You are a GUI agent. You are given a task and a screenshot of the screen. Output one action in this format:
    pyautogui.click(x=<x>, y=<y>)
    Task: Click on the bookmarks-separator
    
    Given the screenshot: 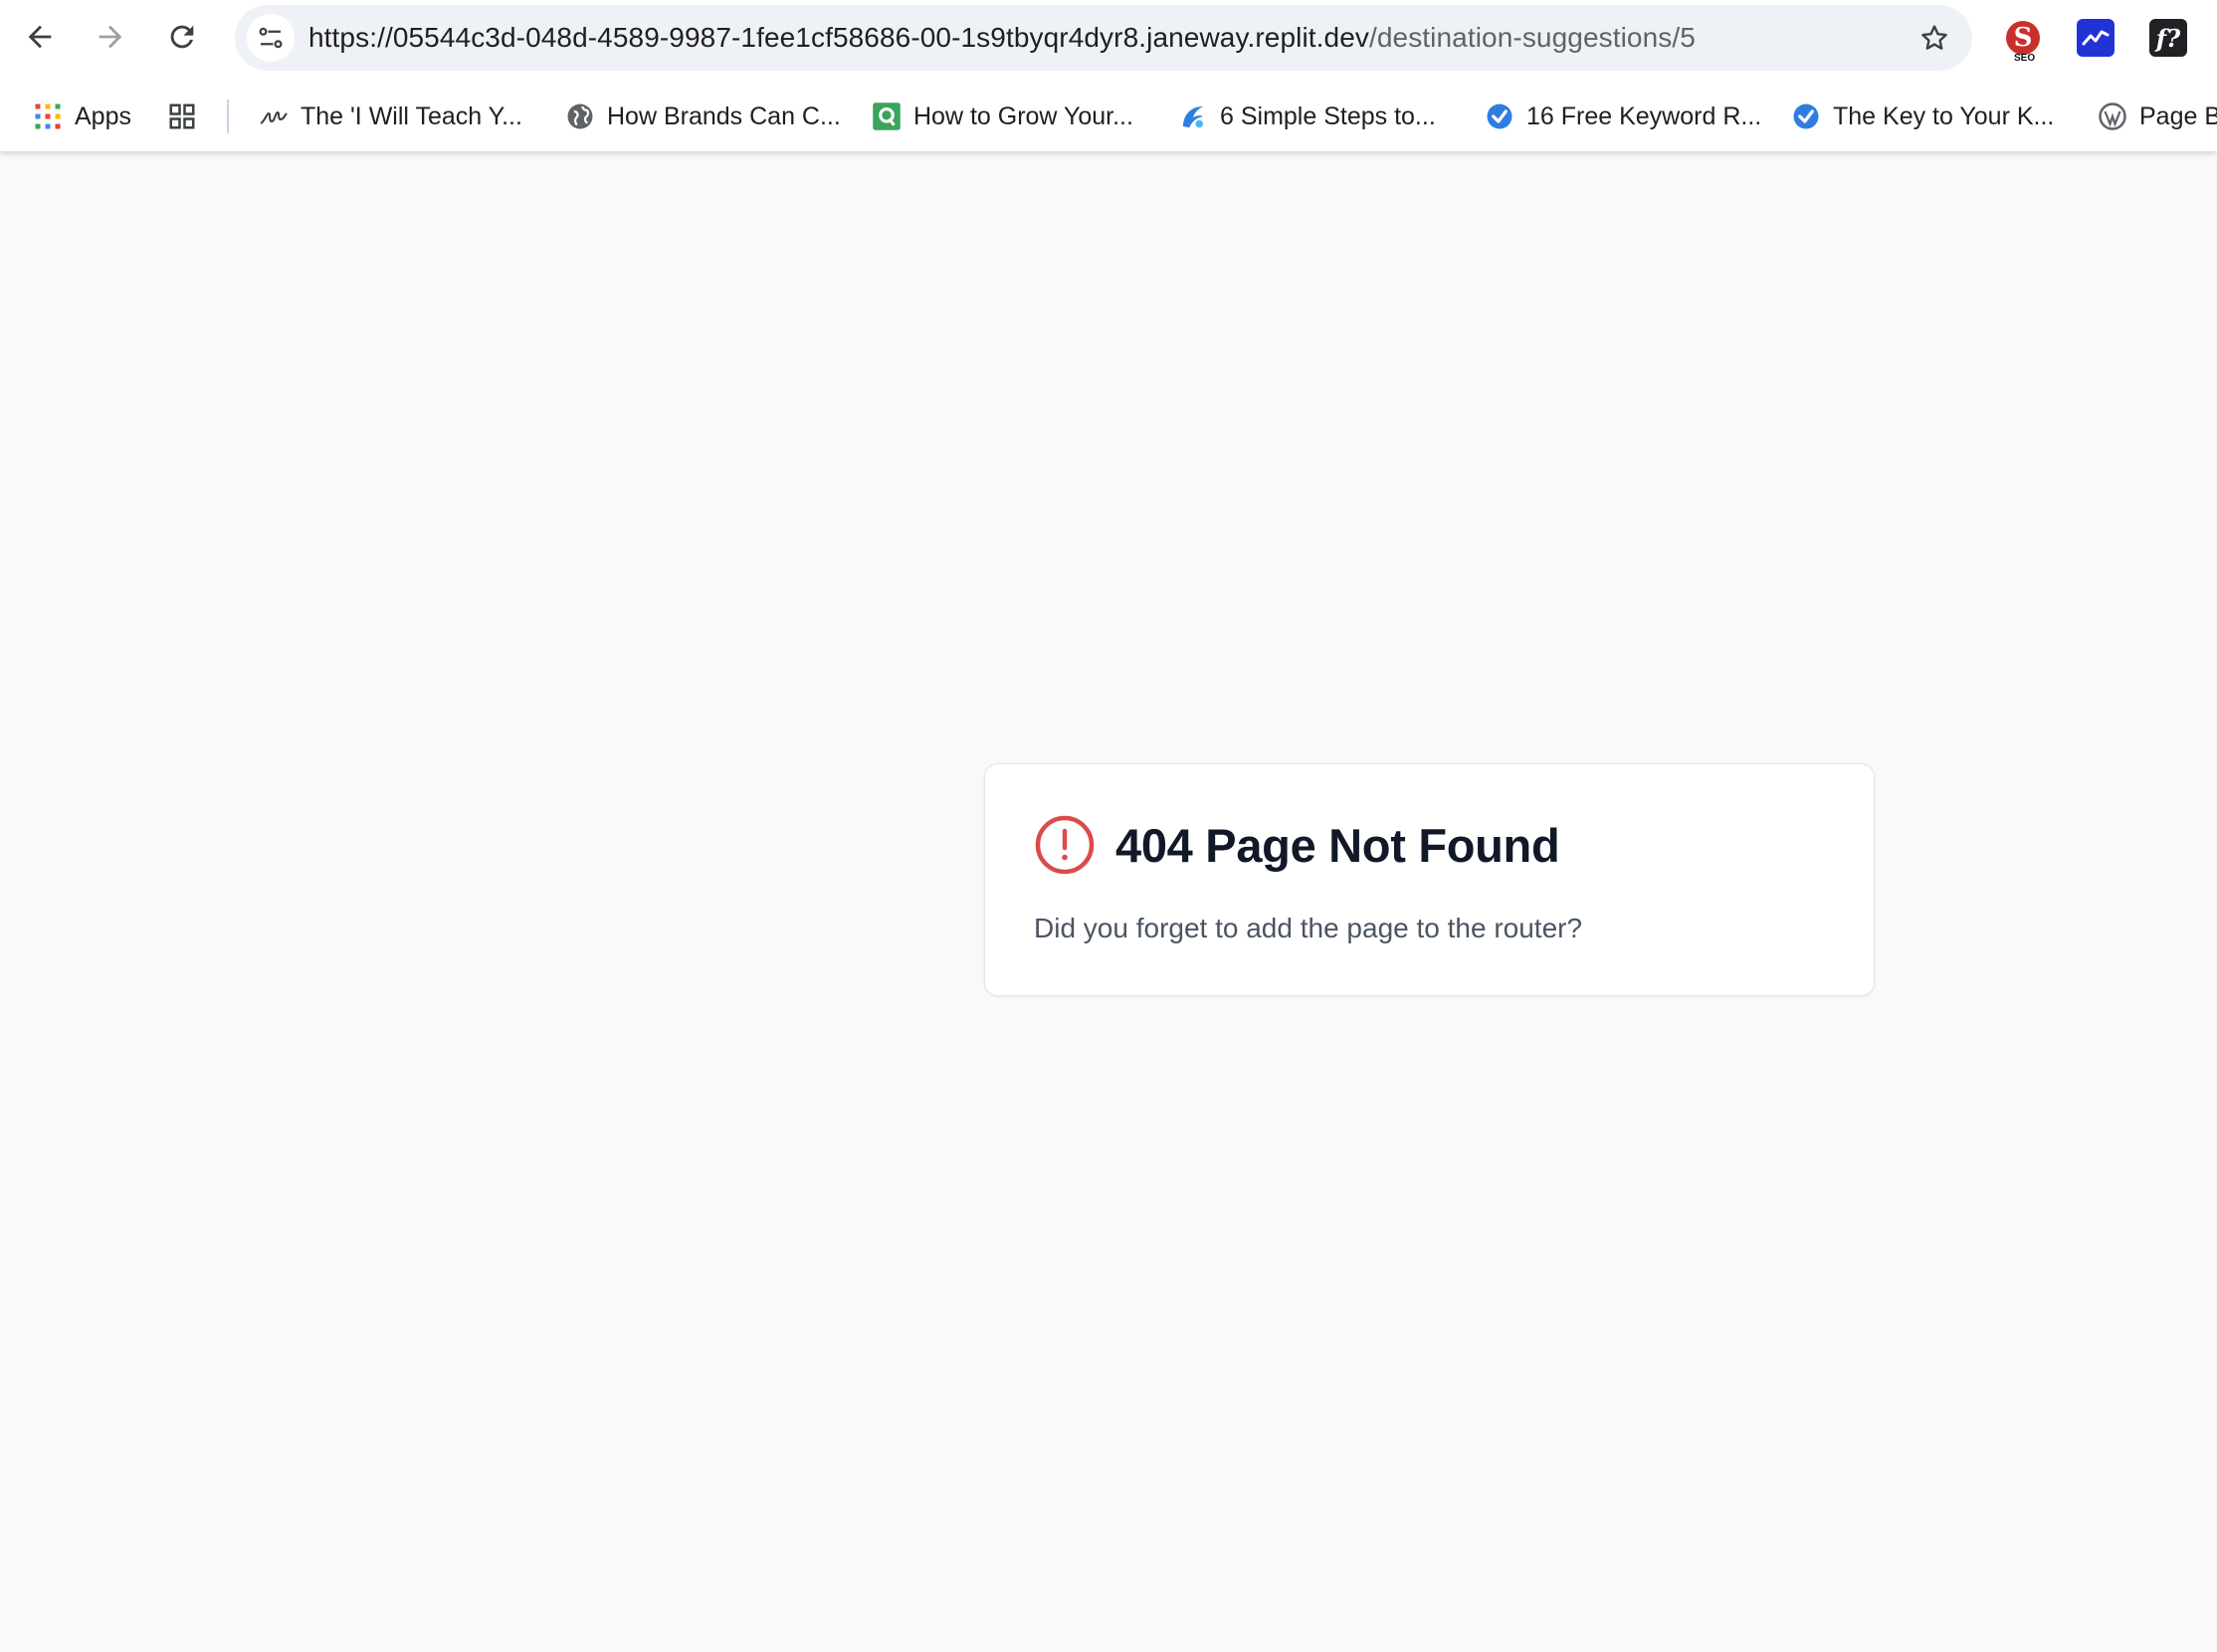 What is the action you would take?
    pyautogui.click(x=228, y=116)
    